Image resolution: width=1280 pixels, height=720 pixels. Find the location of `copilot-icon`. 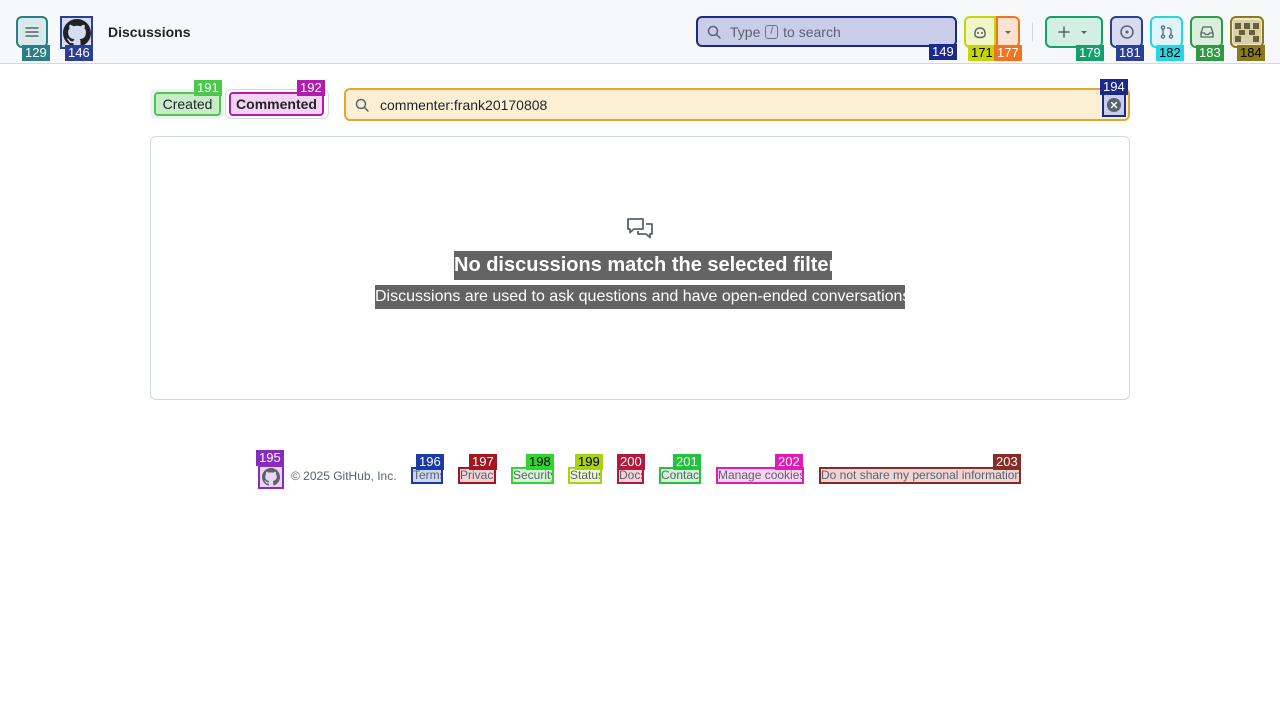

copilot-icon is located at coordinates (980, 33).